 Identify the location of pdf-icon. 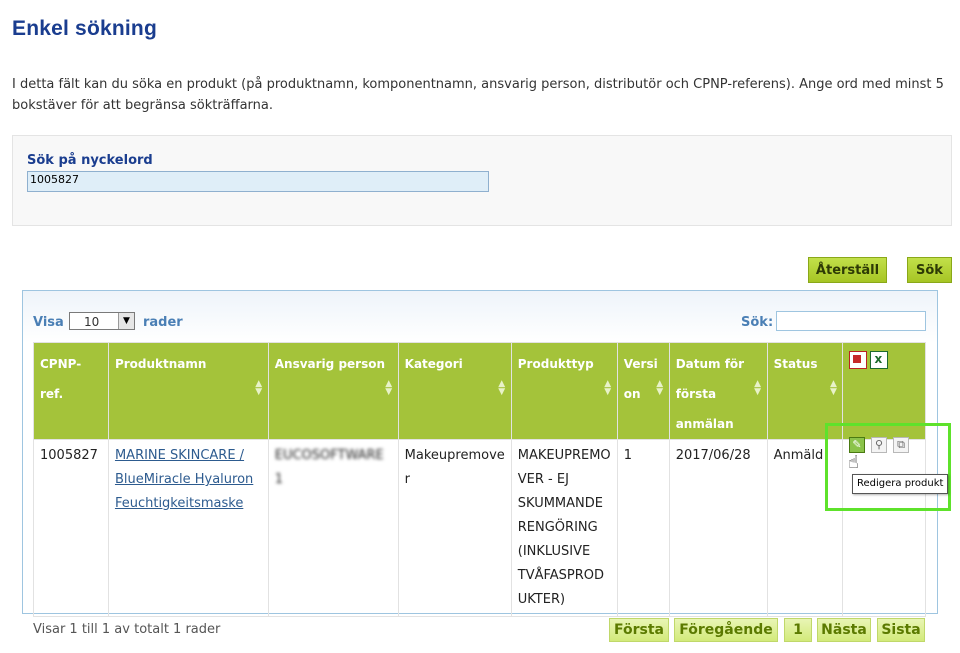
(858, 360).